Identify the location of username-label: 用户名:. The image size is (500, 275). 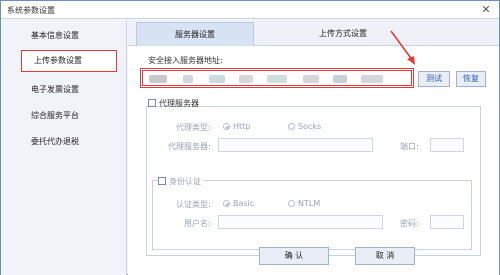
(197, 223).